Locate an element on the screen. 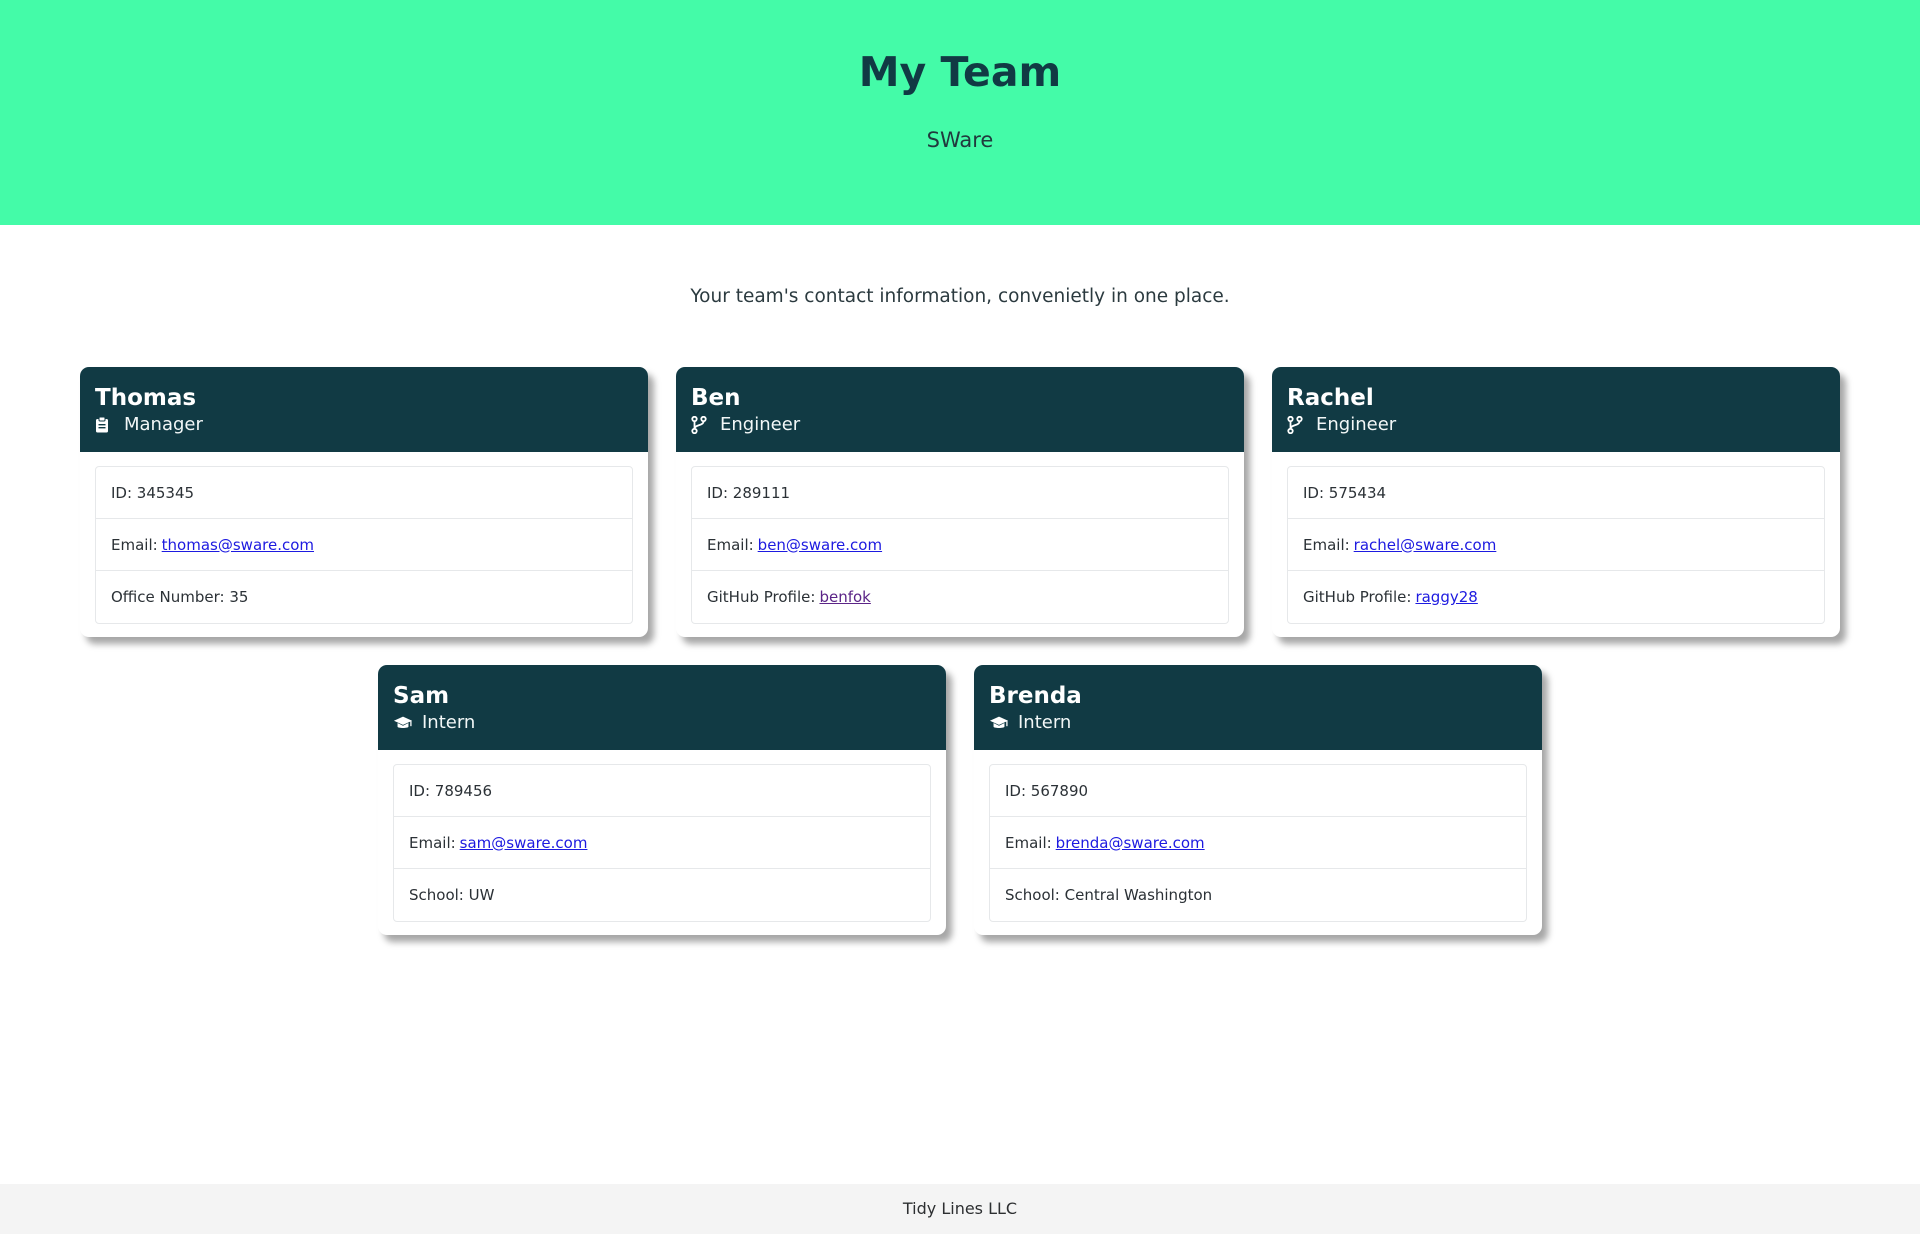  github-link: benfok is located at coordinates (844, 597).